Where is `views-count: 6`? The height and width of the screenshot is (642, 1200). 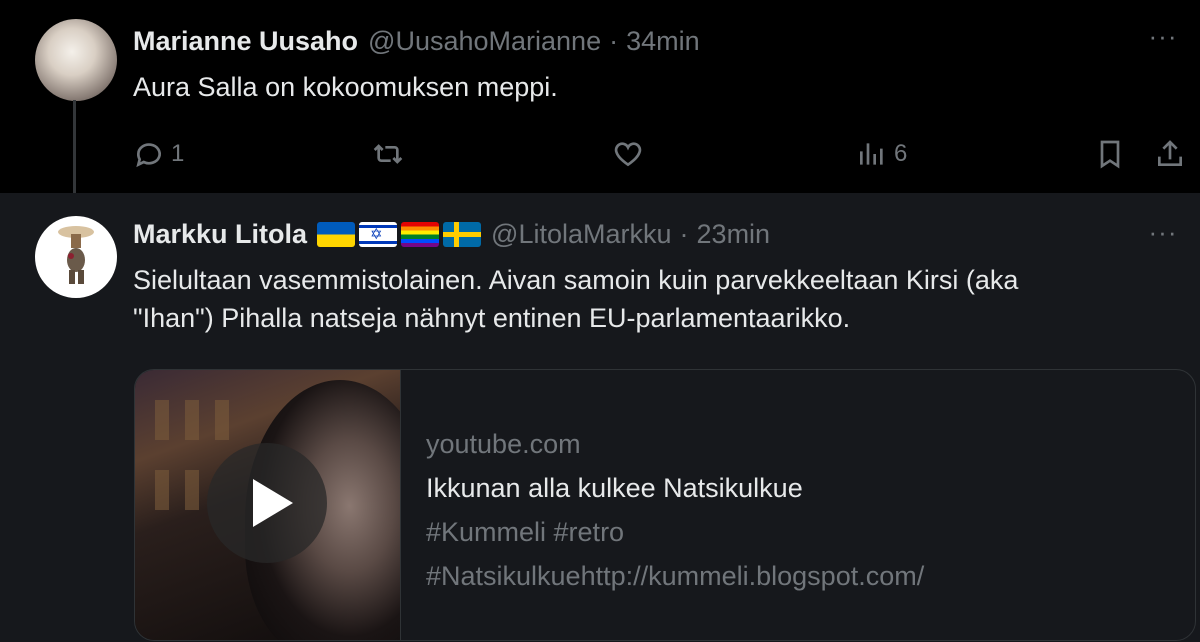 views-count: 6 is located at coordinates (901, 153).